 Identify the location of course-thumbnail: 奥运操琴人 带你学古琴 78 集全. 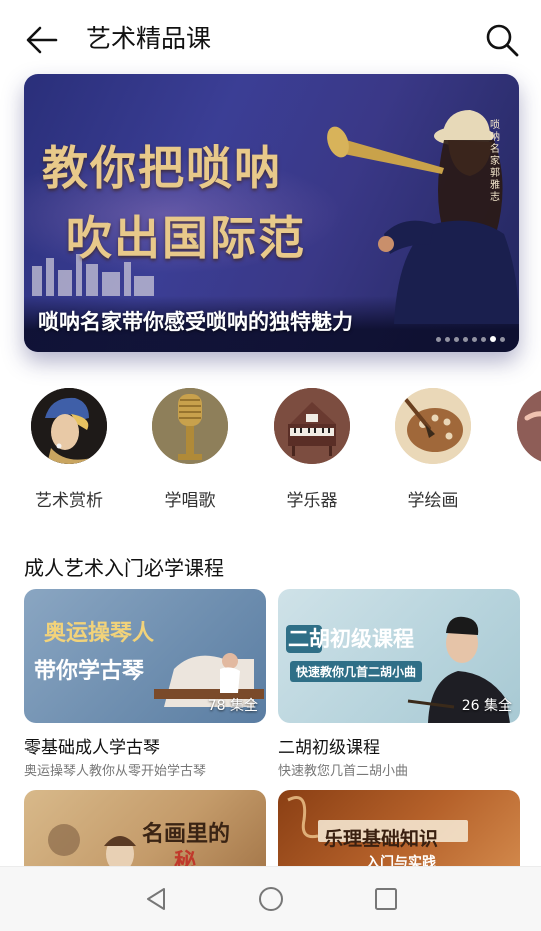
(145, 656).